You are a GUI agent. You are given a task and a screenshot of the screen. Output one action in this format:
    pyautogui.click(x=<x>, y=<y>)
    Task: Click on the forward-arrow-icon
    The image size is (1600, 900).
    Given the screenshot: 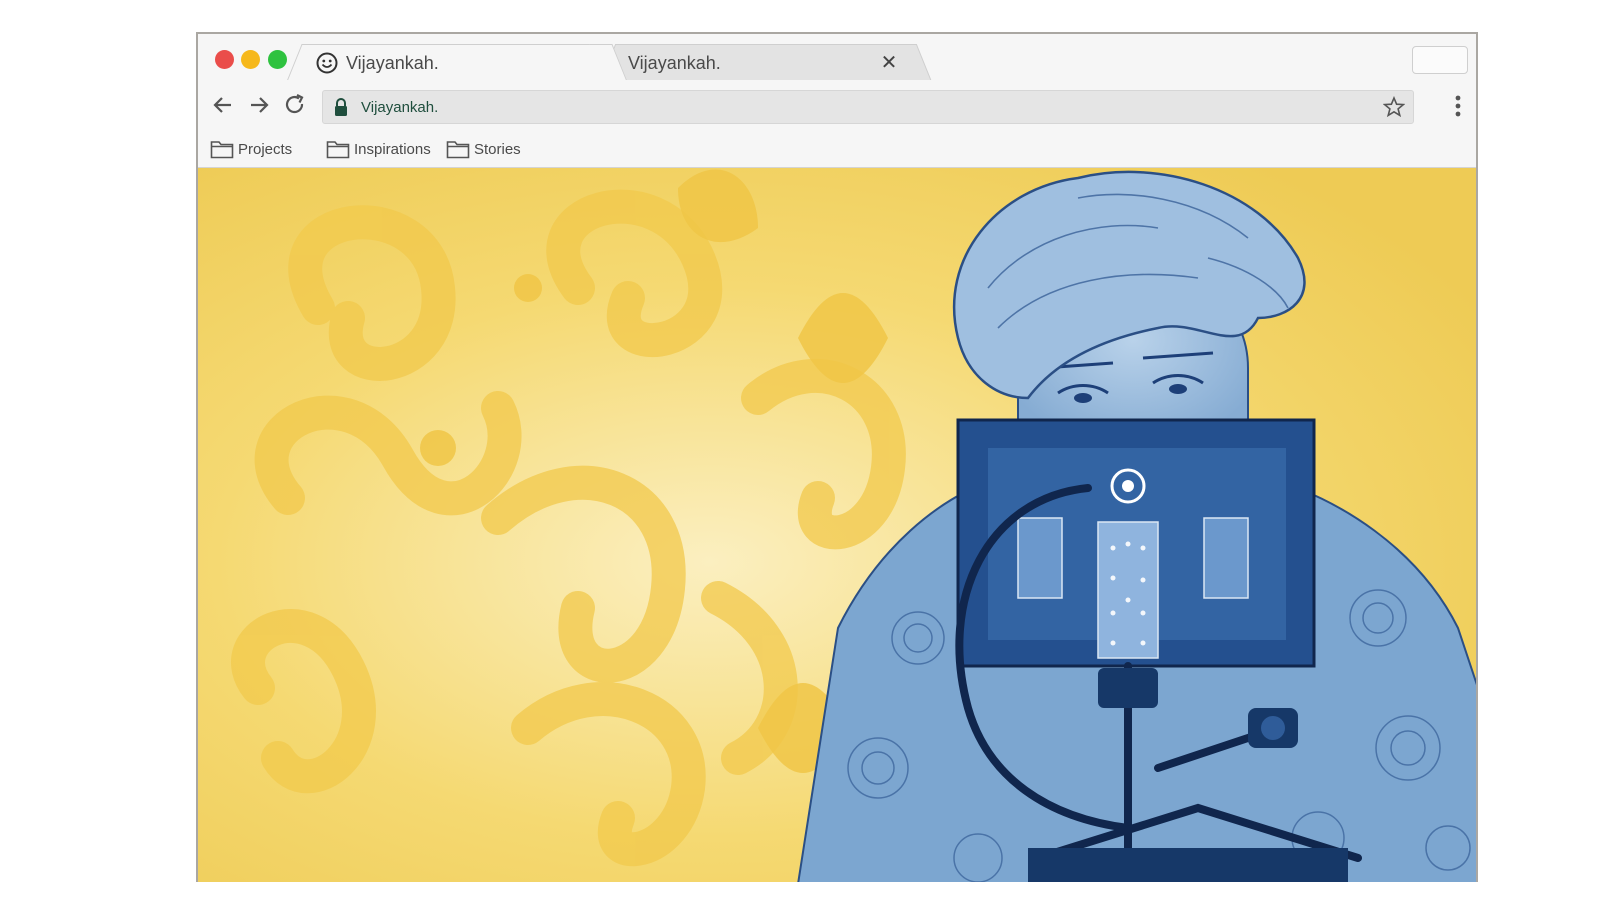 What is the action you would take?
    pyautogui.click(x=259, y=105)
    